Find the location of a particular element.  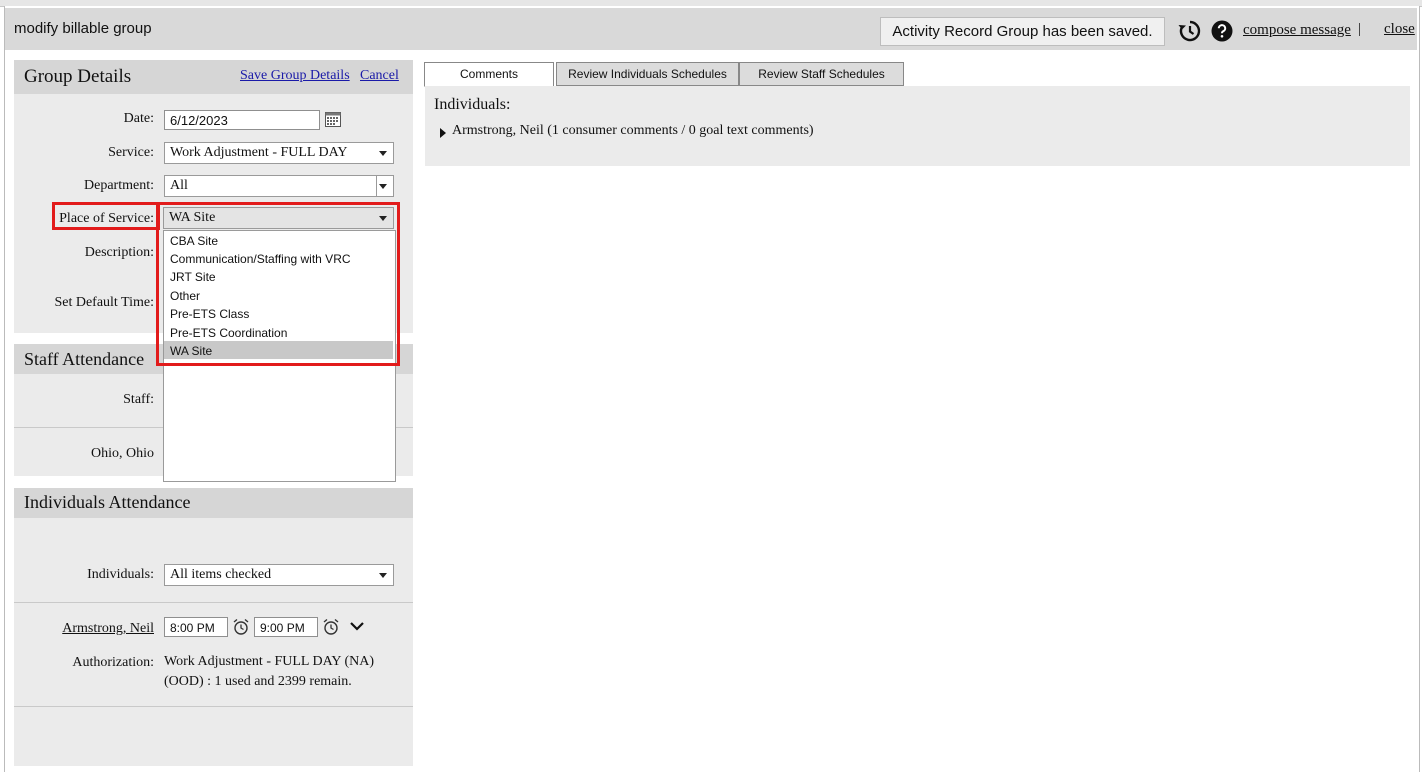

place-label-highlight is located at coordinates (106, 216).